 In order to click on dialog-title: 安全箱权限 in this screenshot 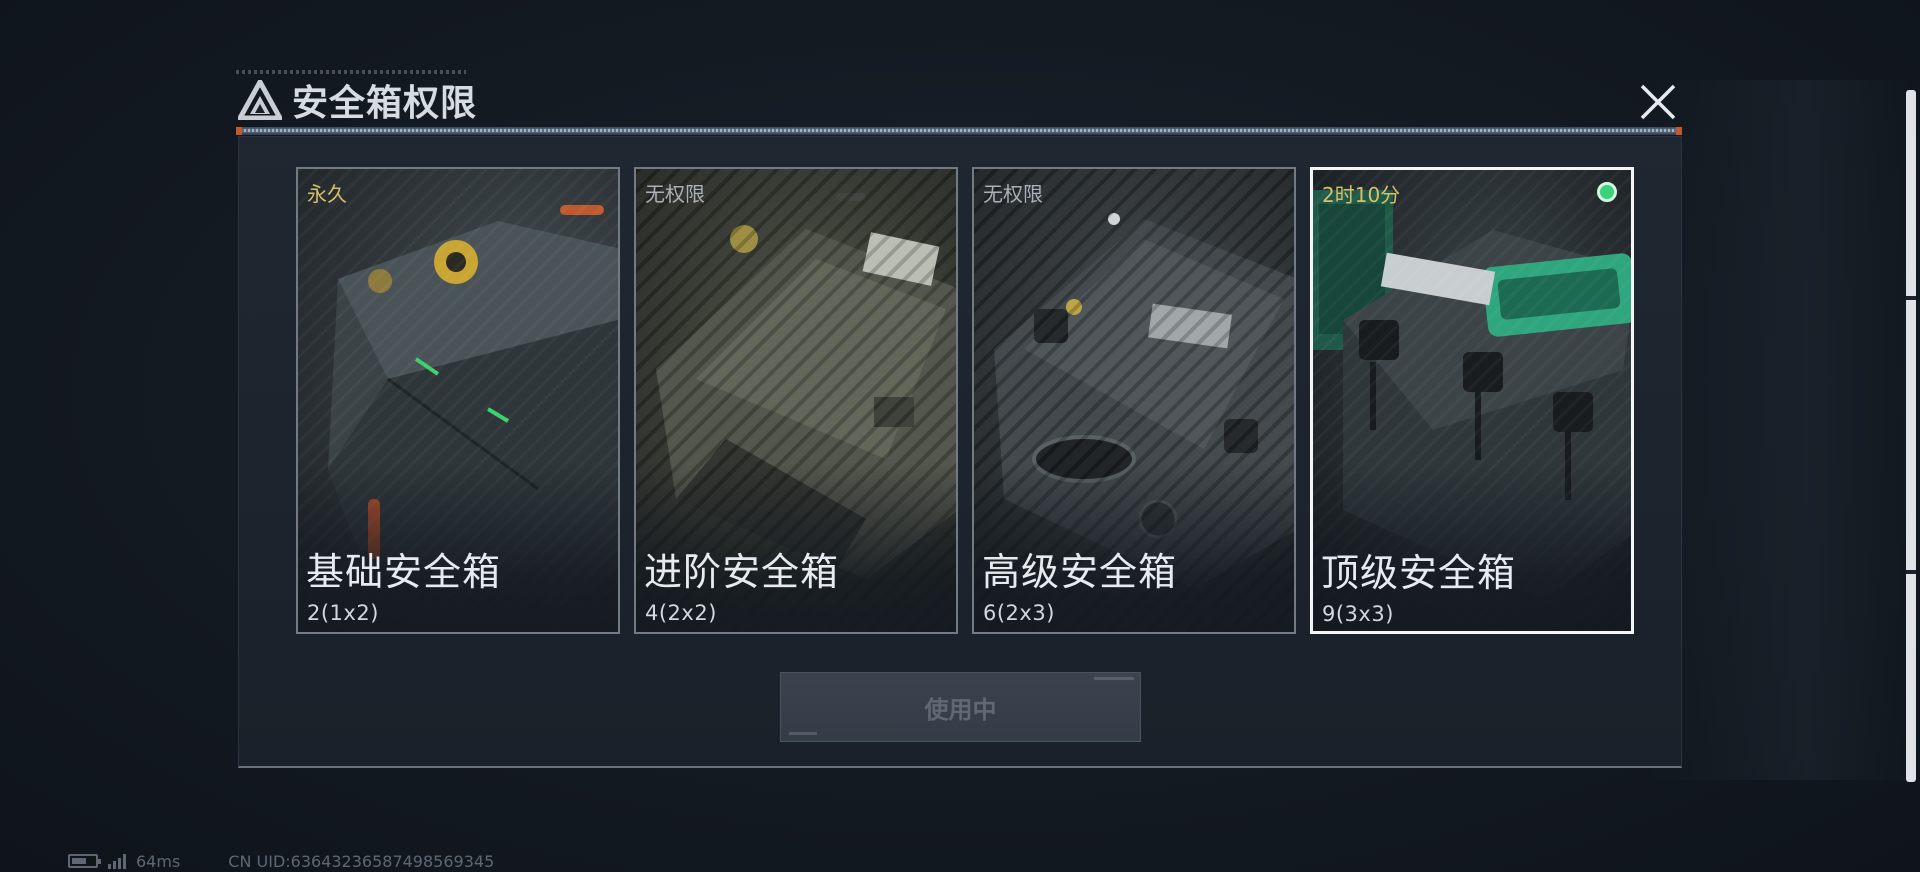, I will do `click(357, 100)`.